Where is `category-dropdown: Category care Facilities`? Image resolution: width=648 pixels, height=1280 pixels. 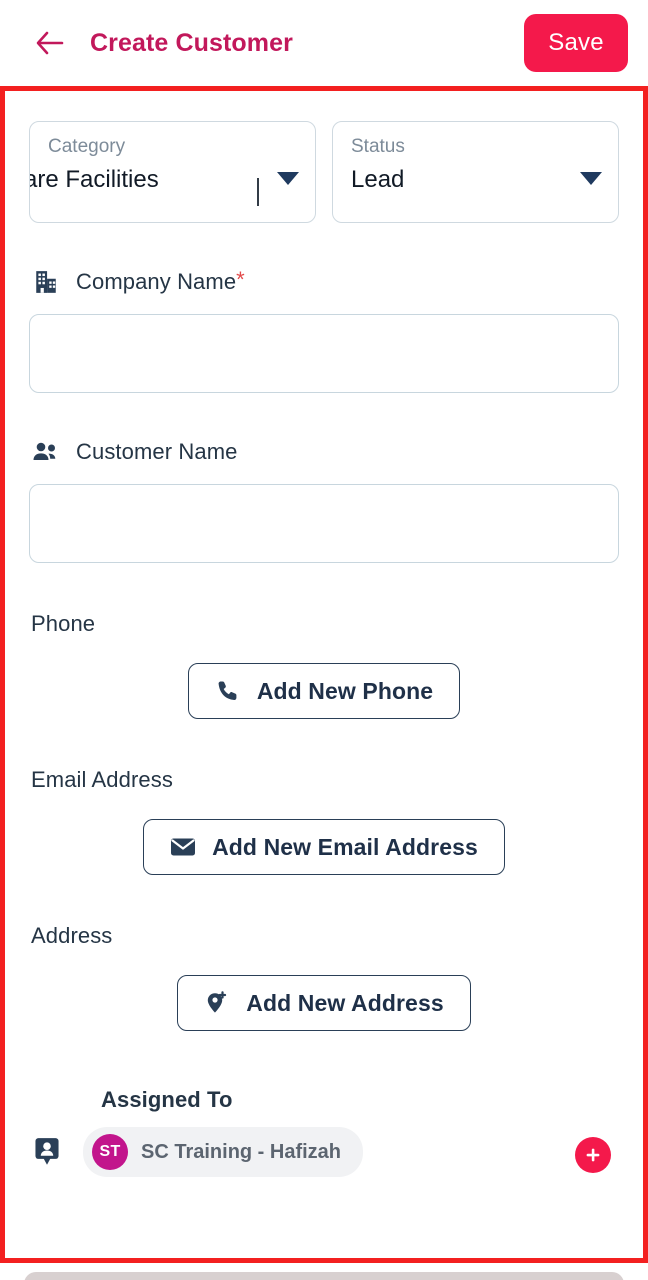 category-dropdown: Category care Facilities is located at coordinates (172, 172).